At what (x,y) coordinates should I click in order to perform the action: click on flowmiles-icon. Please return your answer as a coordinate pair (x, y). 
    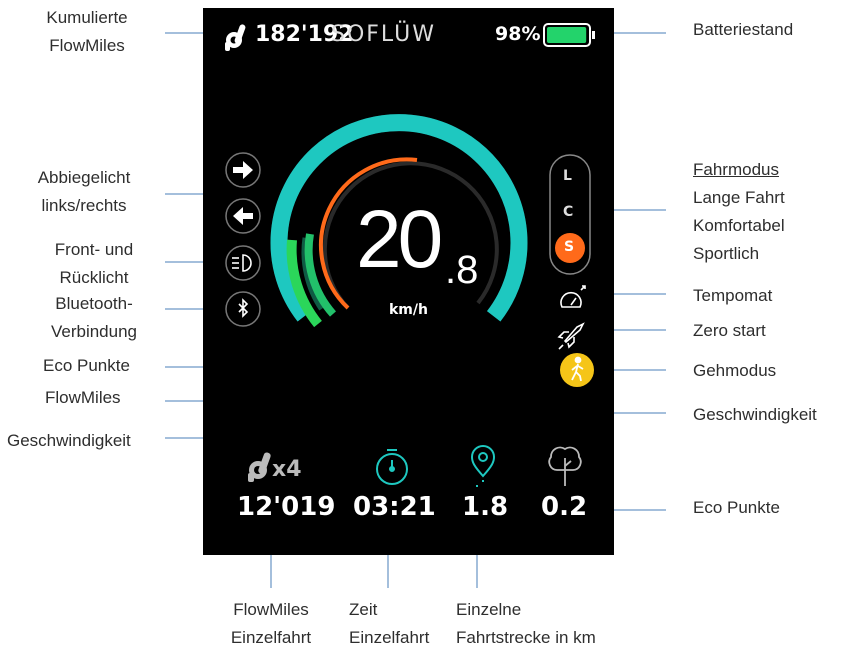
    Looking at the image, I should click on (235, 37).